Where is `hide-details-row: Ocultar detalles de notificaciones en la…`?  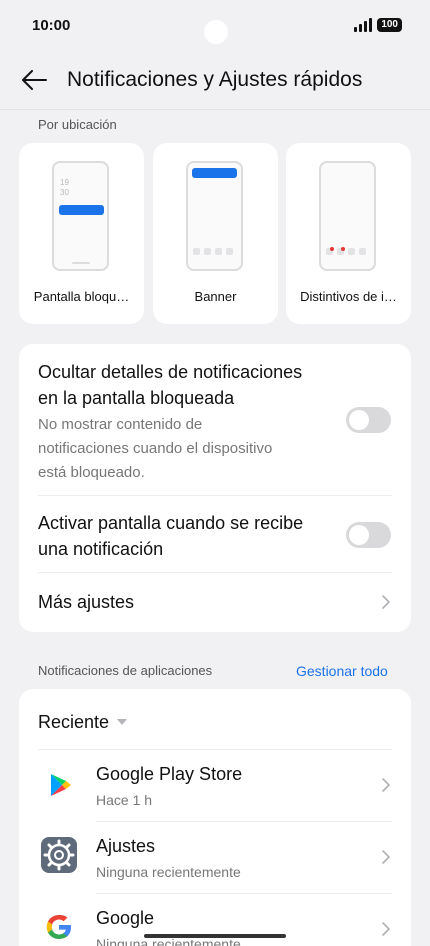
hide-details-row: Ocultar detalles de notificaciones en la… is located at coordinates (188, 422).